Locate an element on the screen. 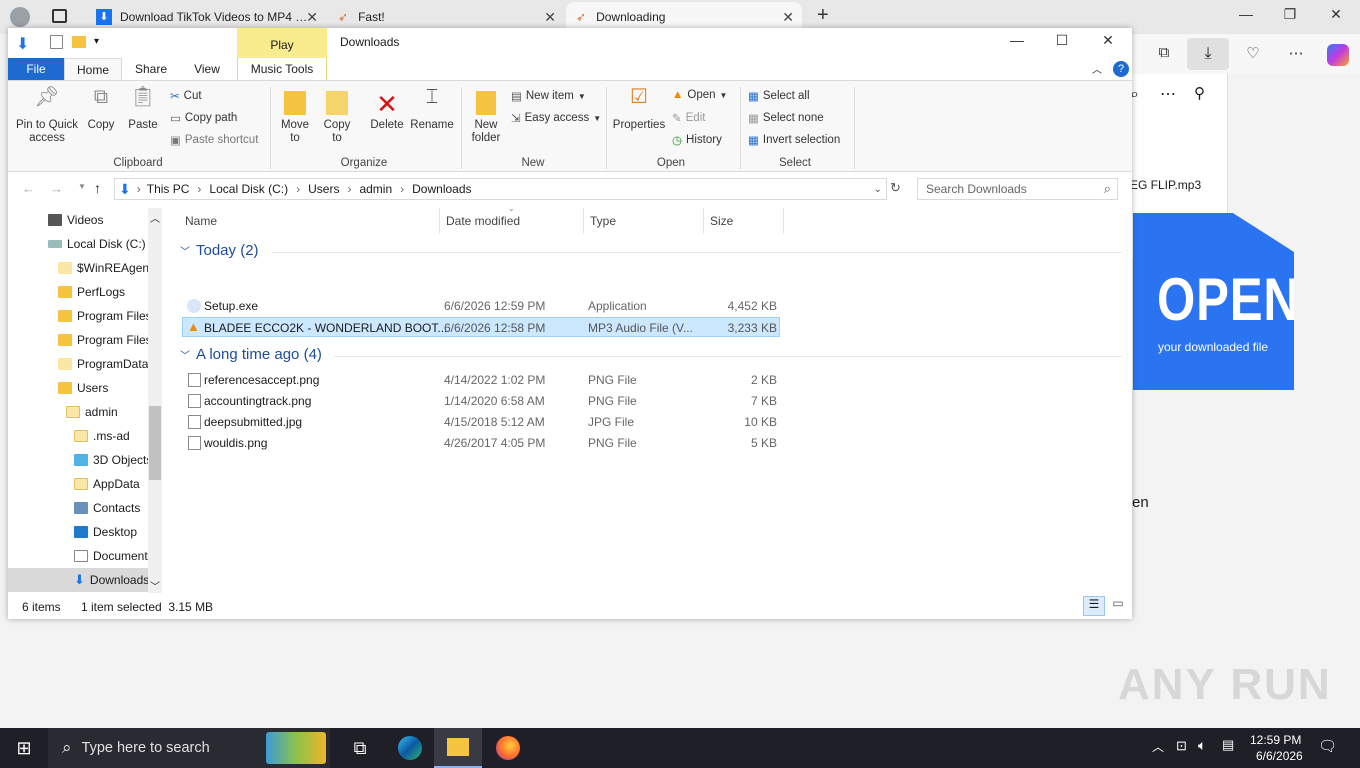 The height and width of the screenshot is (768, 1360). clock-date: 6/6/2026 is located at coordinates (1279, 756).